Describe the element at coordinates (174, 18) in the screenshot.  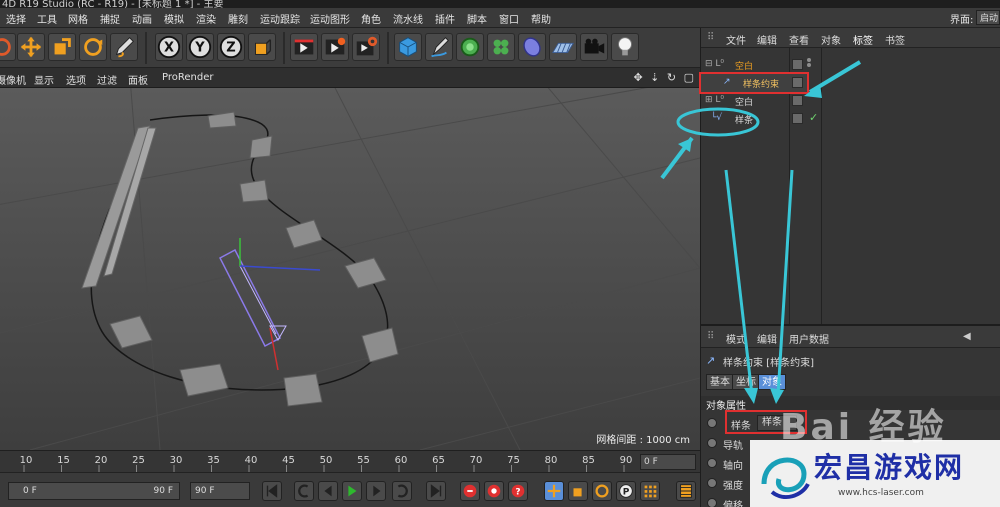
I see `menu-item-simulate: 模拟` at that location.